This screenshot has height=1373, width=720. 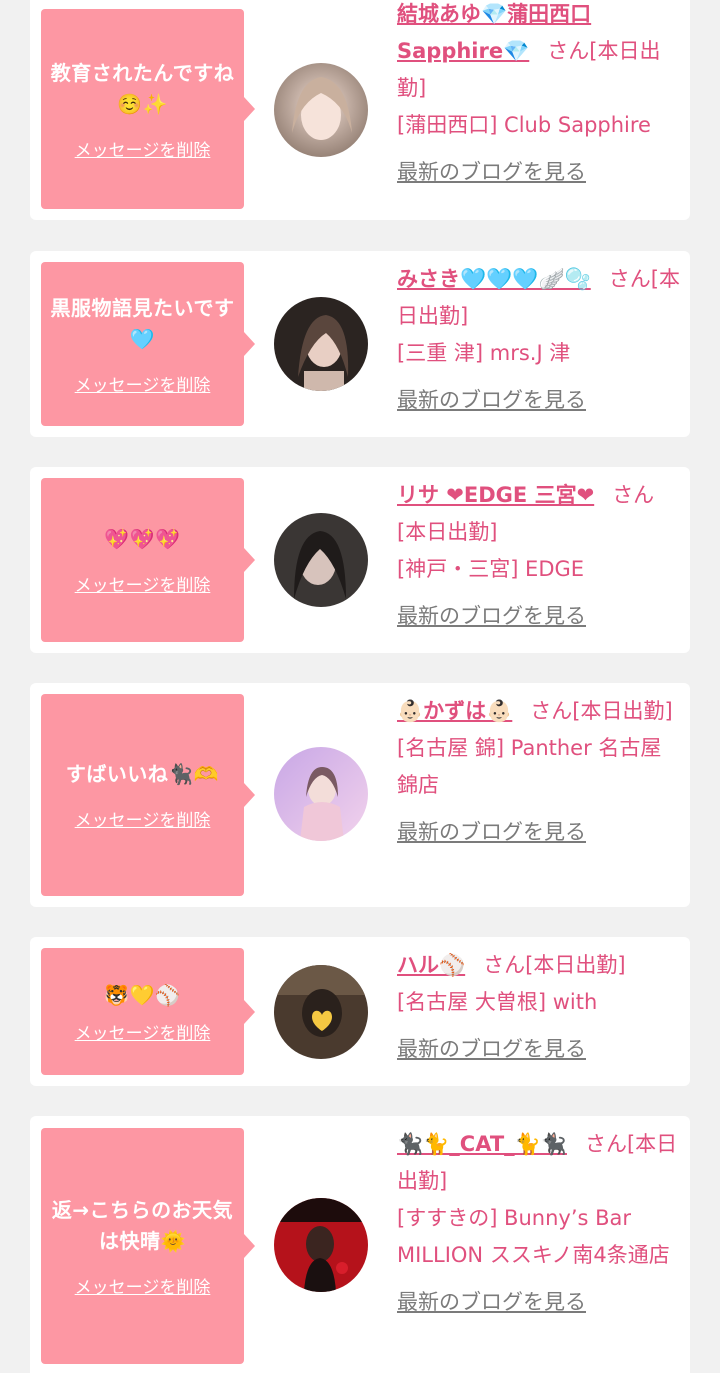 I want to click on message-text: 教育されたんですね☺️✨, so click(x=142, y=88).